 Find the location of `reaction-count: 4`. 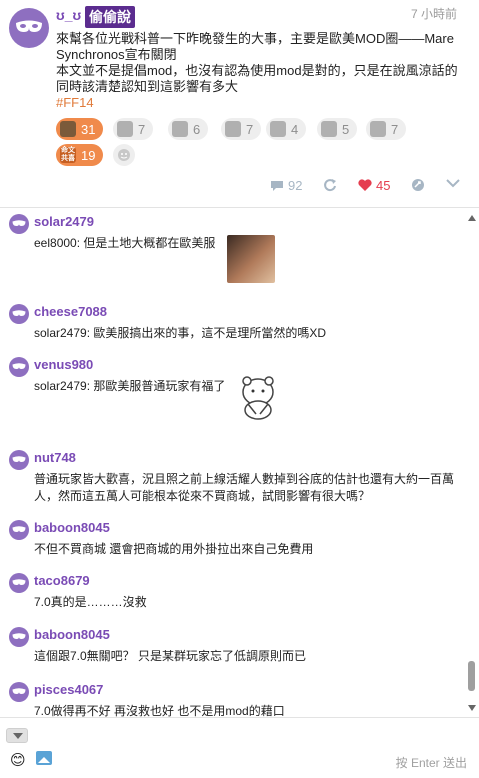

reaction-count: 4 is located at coordinates (295, 129).